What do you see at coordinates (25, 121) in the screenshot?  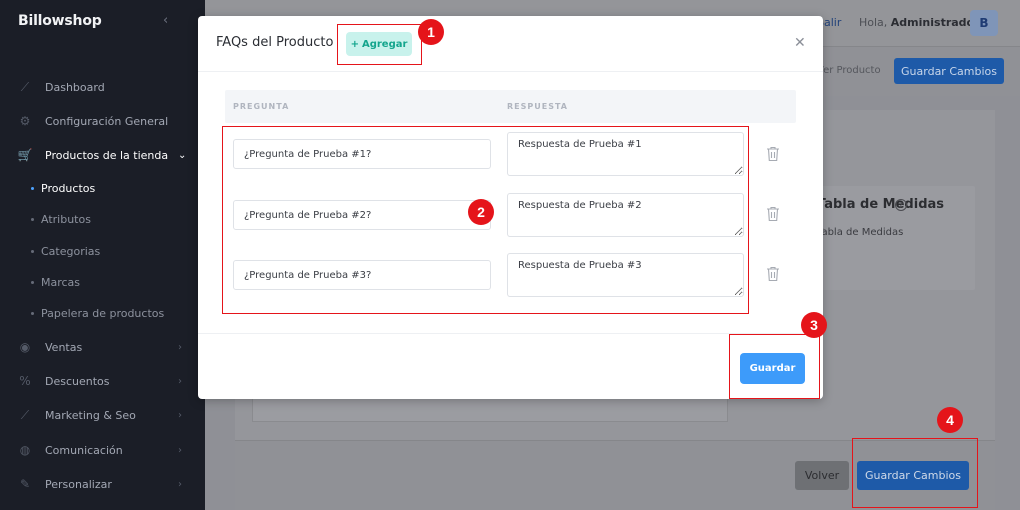 I see `gear-icon: ⚙` at bounding box center [25, 121].